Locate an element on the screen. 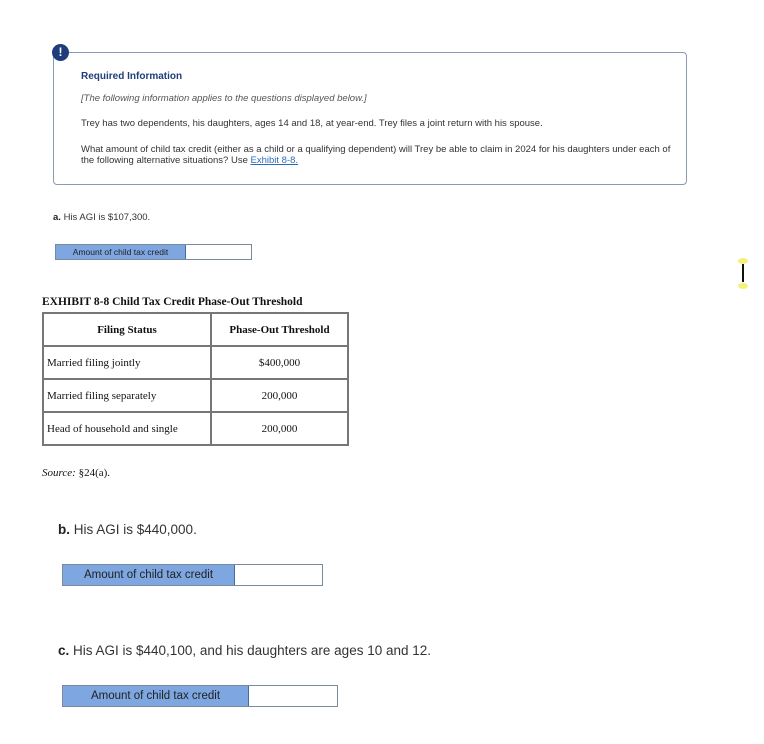 This screenshot has width=764, height=744. question-a-text: His AGI is $107,300. is located at coordinates (105, 217).